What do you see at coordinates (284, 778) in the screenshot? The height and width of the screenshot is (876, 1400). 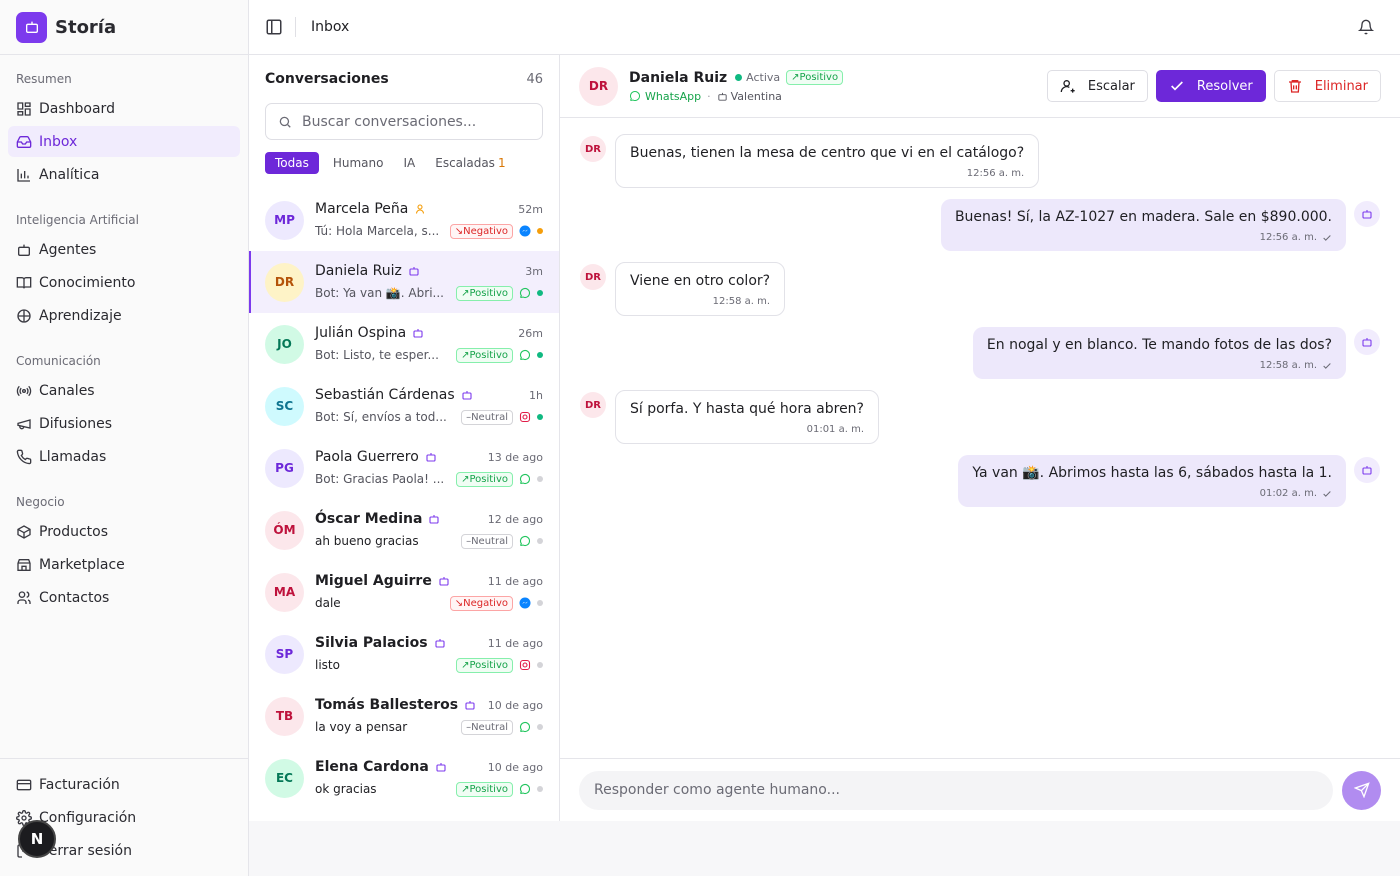 I see `avatar: EC` at bounding box center [284, 778].